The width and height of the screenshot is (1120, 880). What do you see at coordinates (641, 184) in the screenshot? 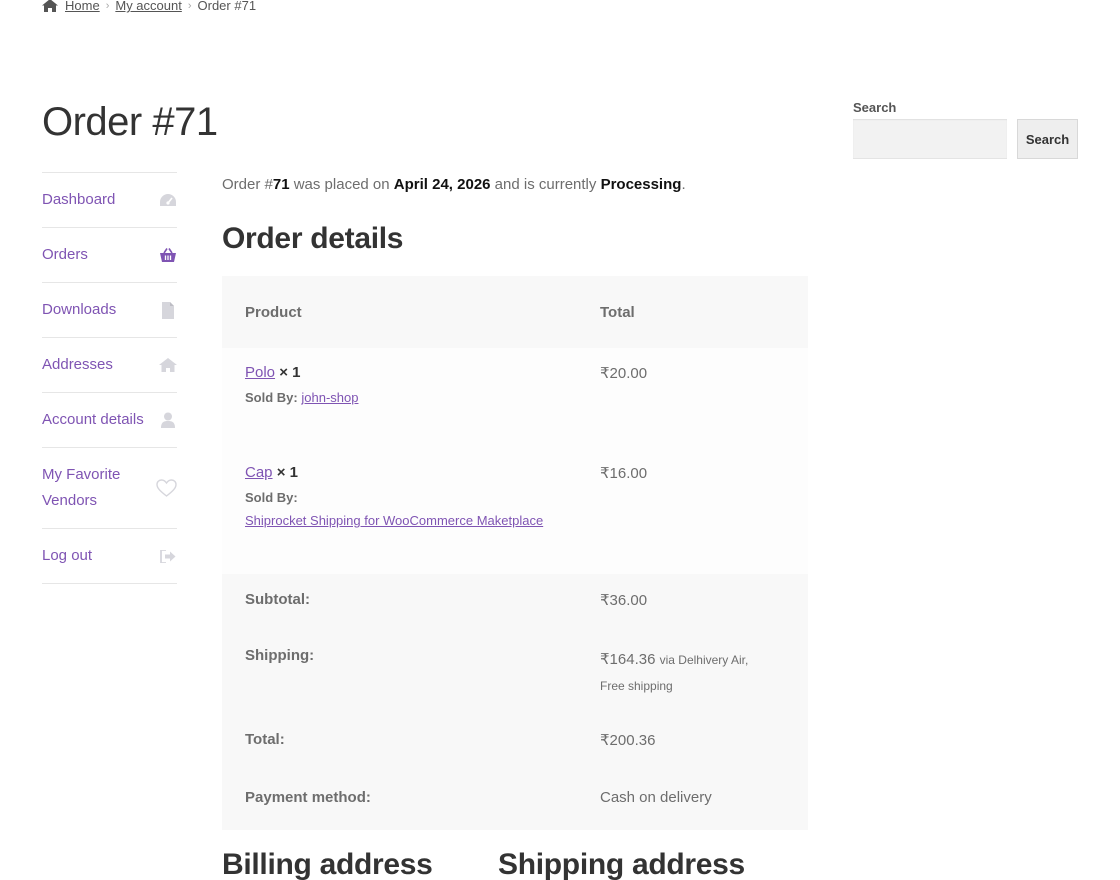
I see `order-status: Processing` at bounding box center [641, 184].